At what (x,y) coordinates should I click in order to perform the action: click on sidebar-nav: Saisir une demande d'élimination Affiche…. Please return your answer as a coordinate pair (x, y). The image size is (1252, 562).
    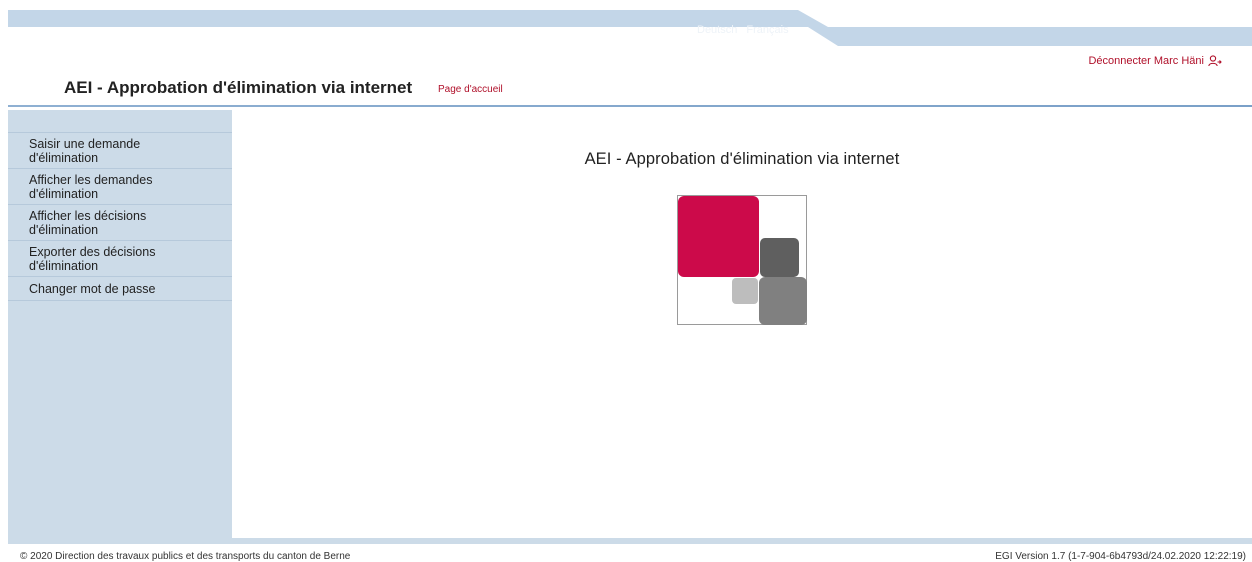
    Looking at the image, I should click on (120, 216).